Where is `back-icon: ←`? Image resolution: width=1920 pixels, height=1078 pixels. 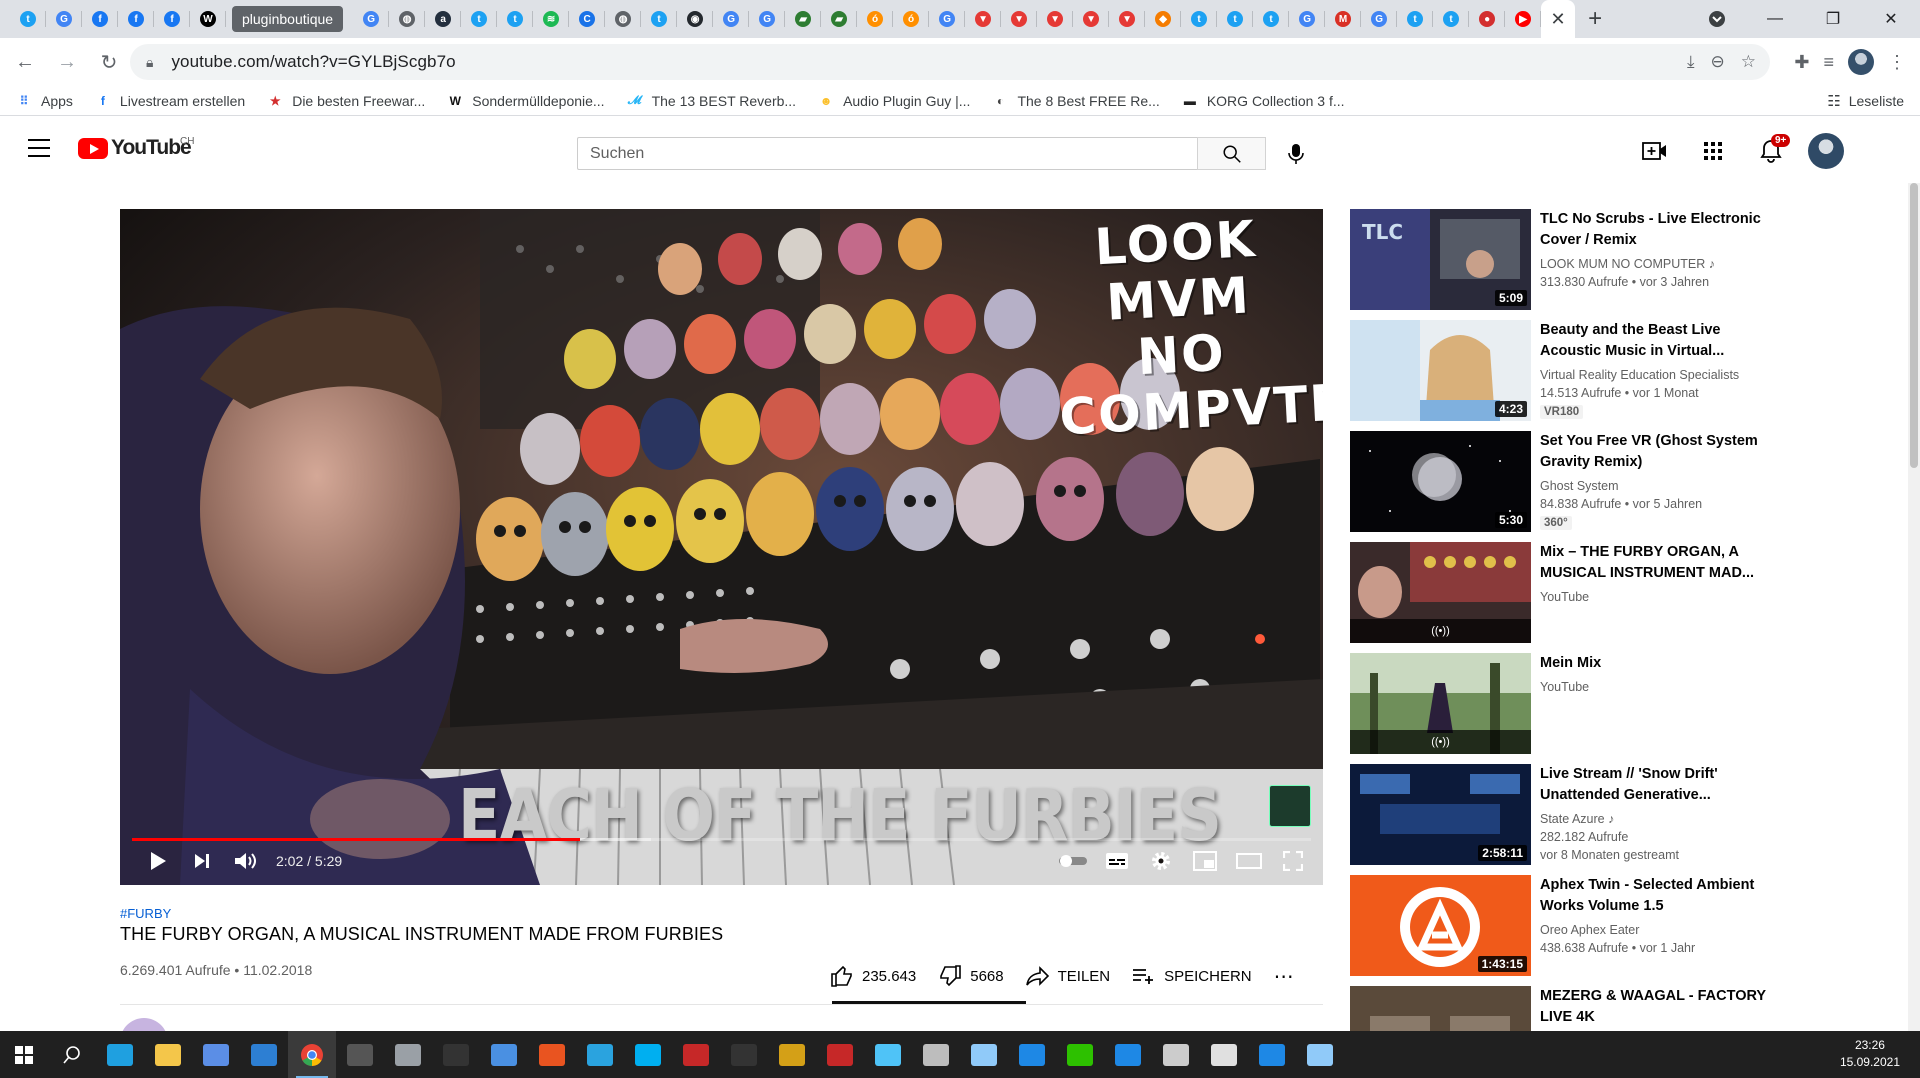
back-icon: ← is located at coordinates (25, 62).